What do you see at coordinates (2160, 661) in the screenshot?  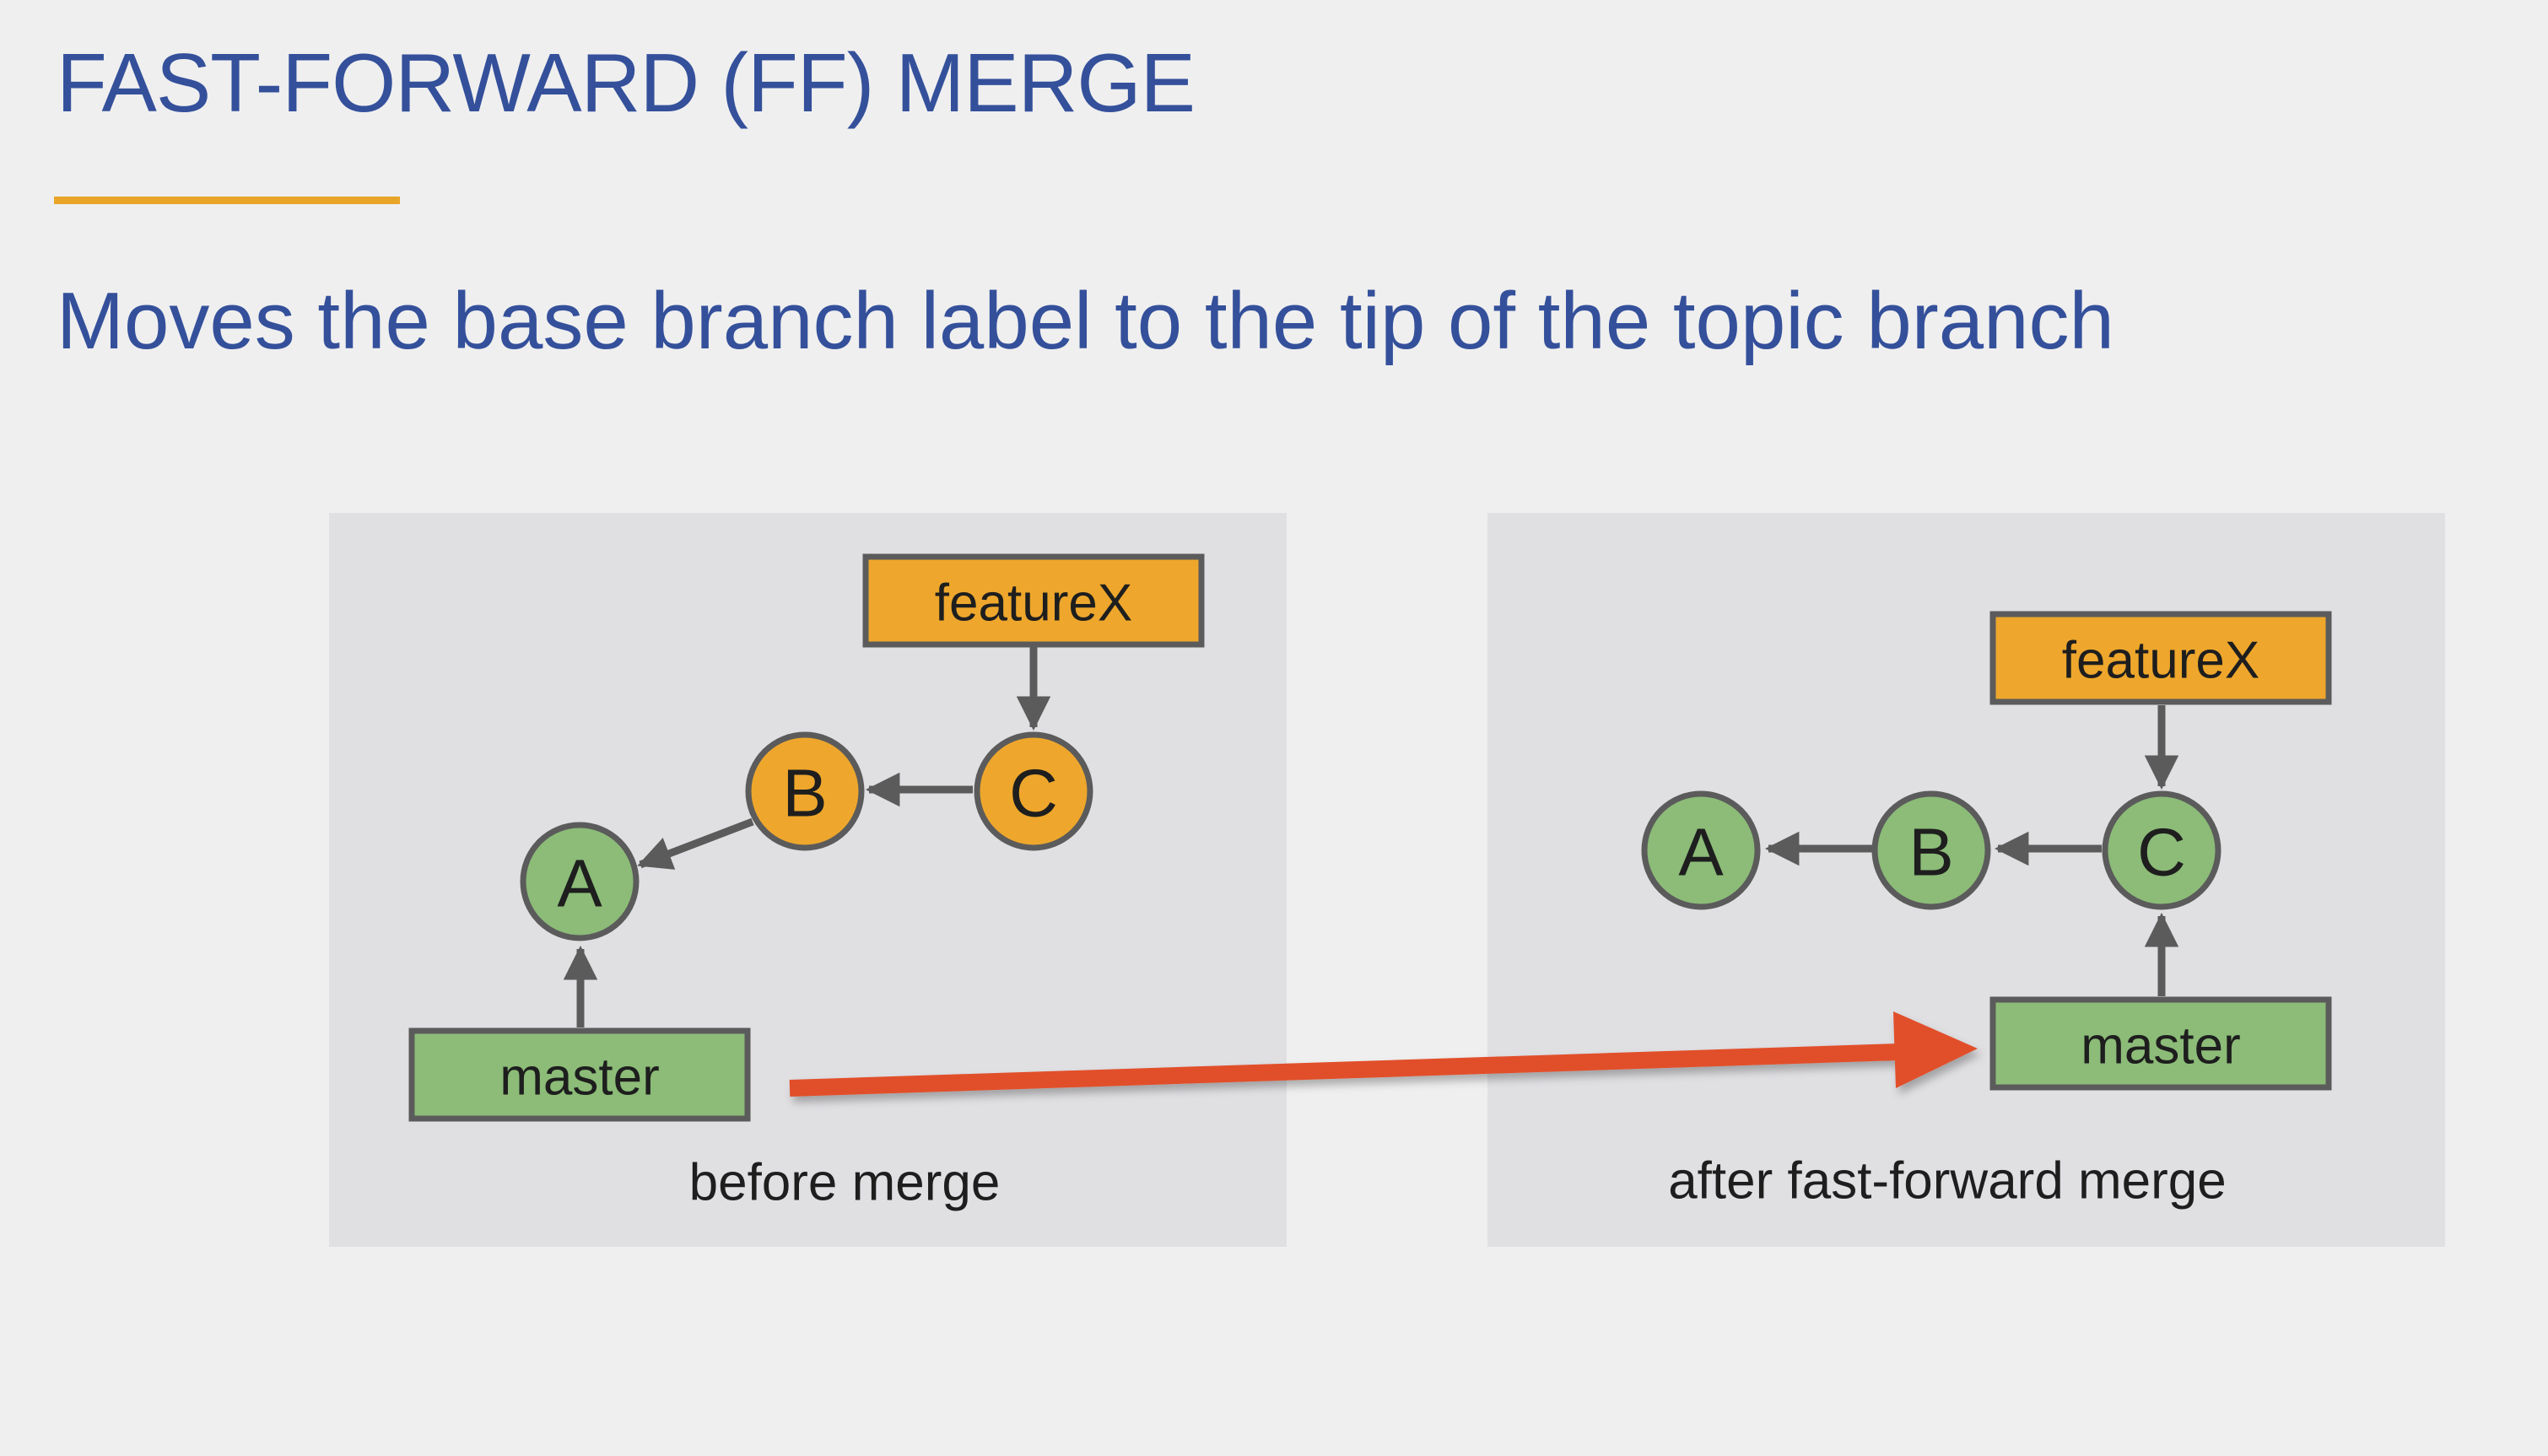 I see `after-featurex-text: featureX` at bounding box center [2160, 661].